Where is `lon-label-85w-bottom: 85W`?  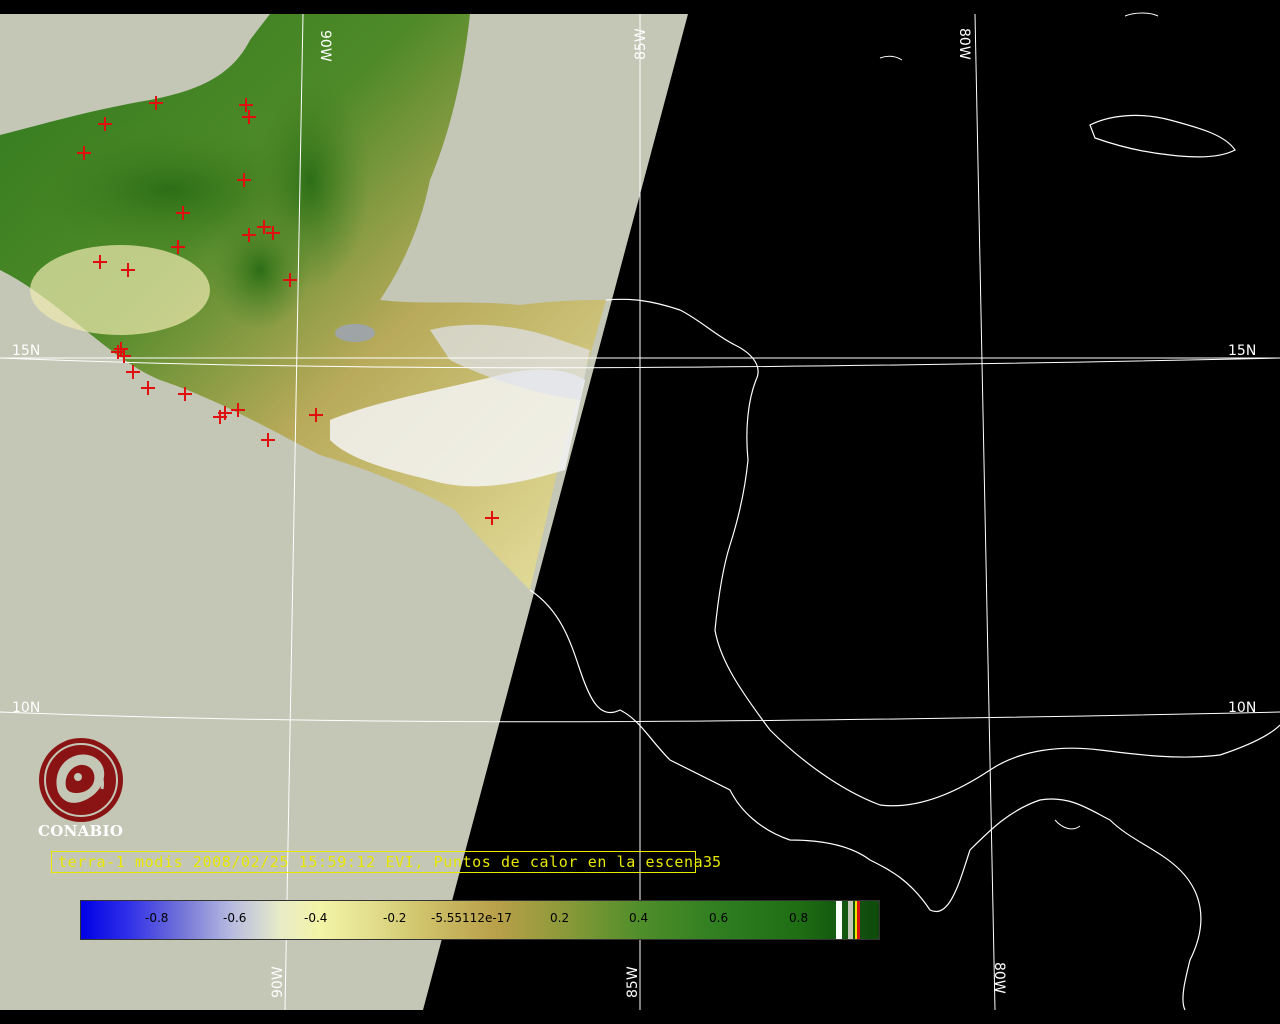 lon-label-85w-bottom: 85W is located at coordinates (633, 982).